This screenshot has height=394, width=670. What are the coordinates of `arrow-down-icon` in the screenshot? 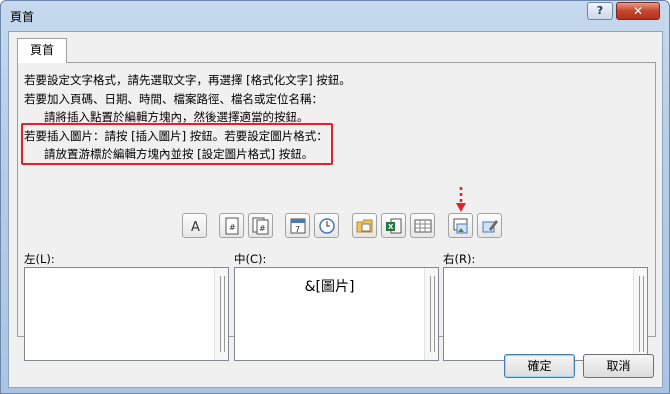 It's located at (461, 199).